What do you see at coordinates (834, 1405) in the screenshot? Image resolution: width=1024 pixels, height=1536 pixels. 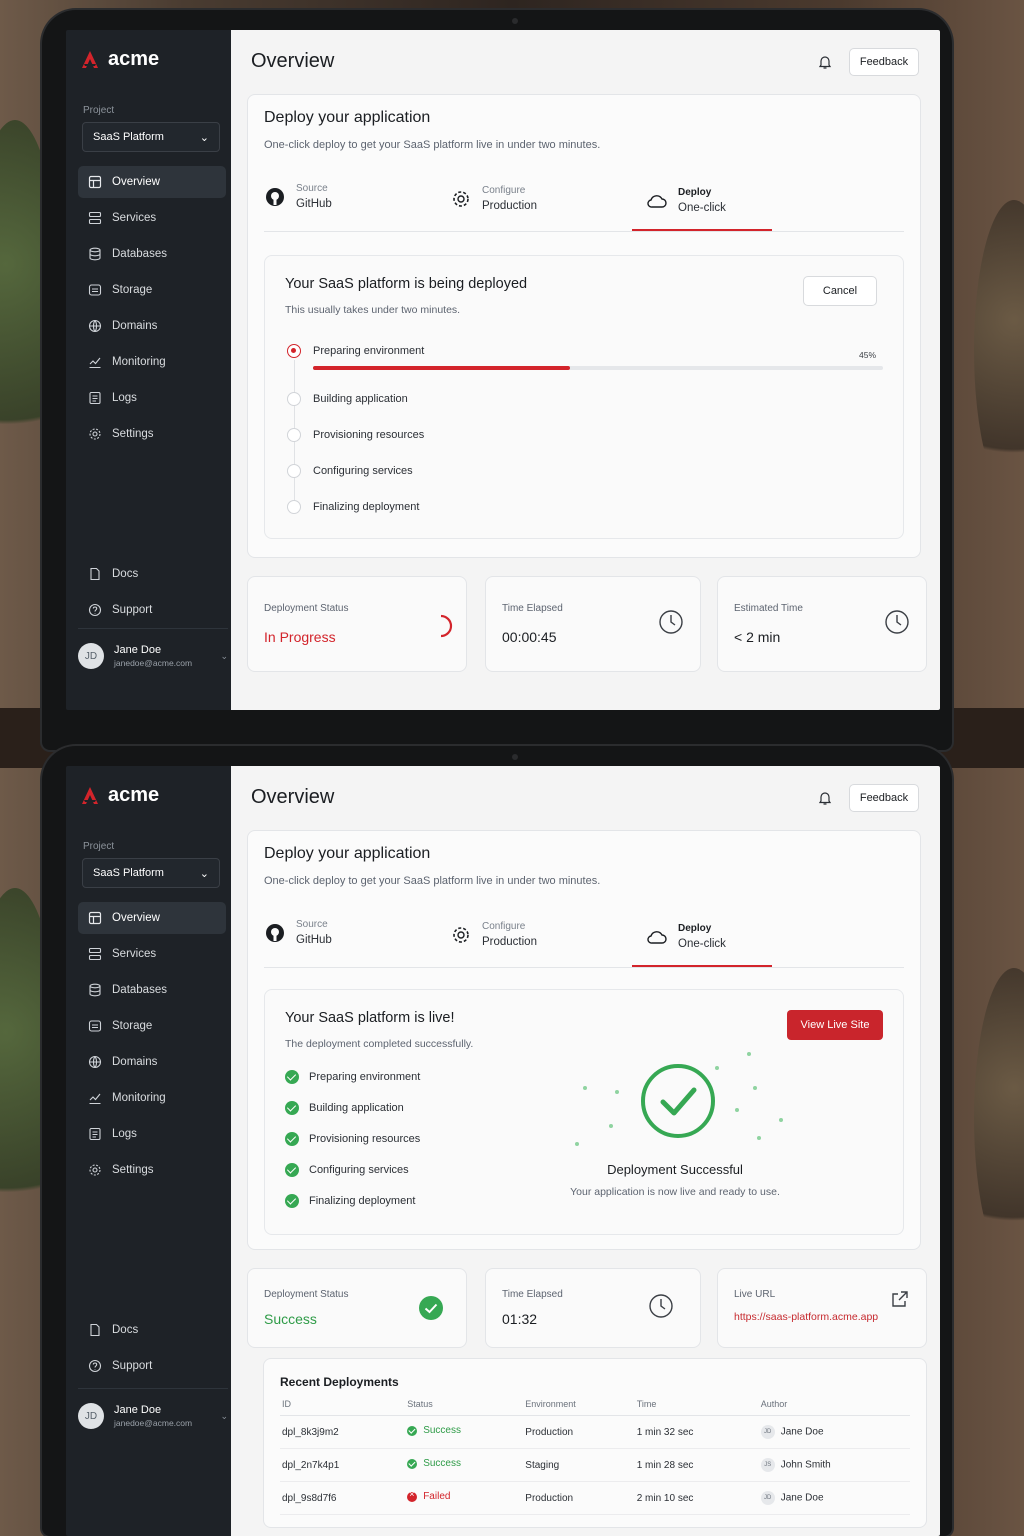 I see `column-header: Author` at bounding box center [834, 1405].